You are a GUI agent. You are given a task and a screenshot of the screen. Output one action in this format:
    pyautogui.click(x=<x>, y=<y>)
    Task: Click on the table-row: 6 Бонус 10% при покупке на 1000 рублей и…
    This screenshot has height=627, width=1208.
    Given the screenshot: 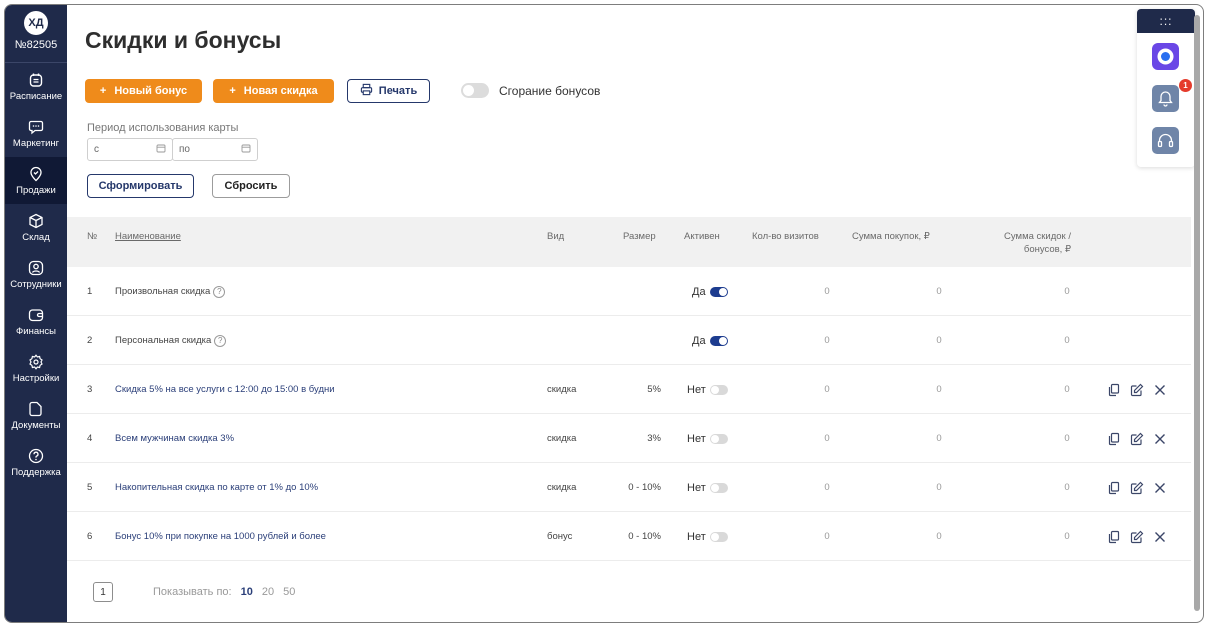 What is the action you would take?
    pyautogui.click(x=629, y=536)
    